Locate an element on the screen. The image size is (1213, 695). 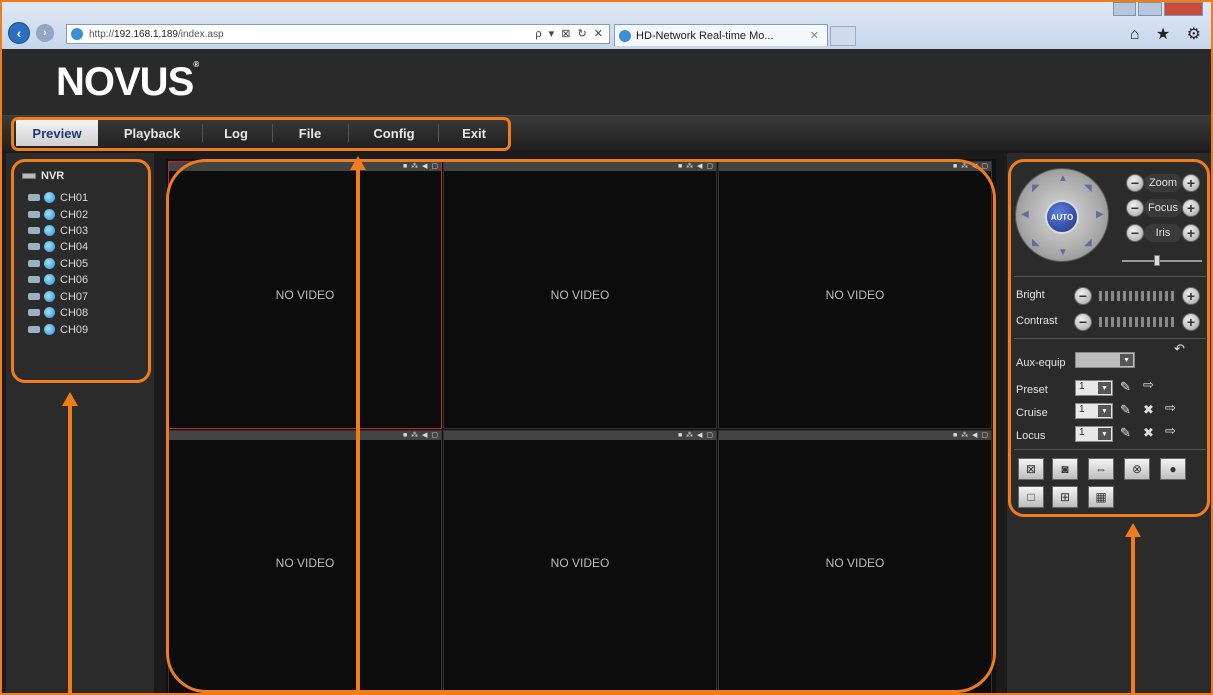
ptz-highlight-frame is located at coordinates (1109, 338).